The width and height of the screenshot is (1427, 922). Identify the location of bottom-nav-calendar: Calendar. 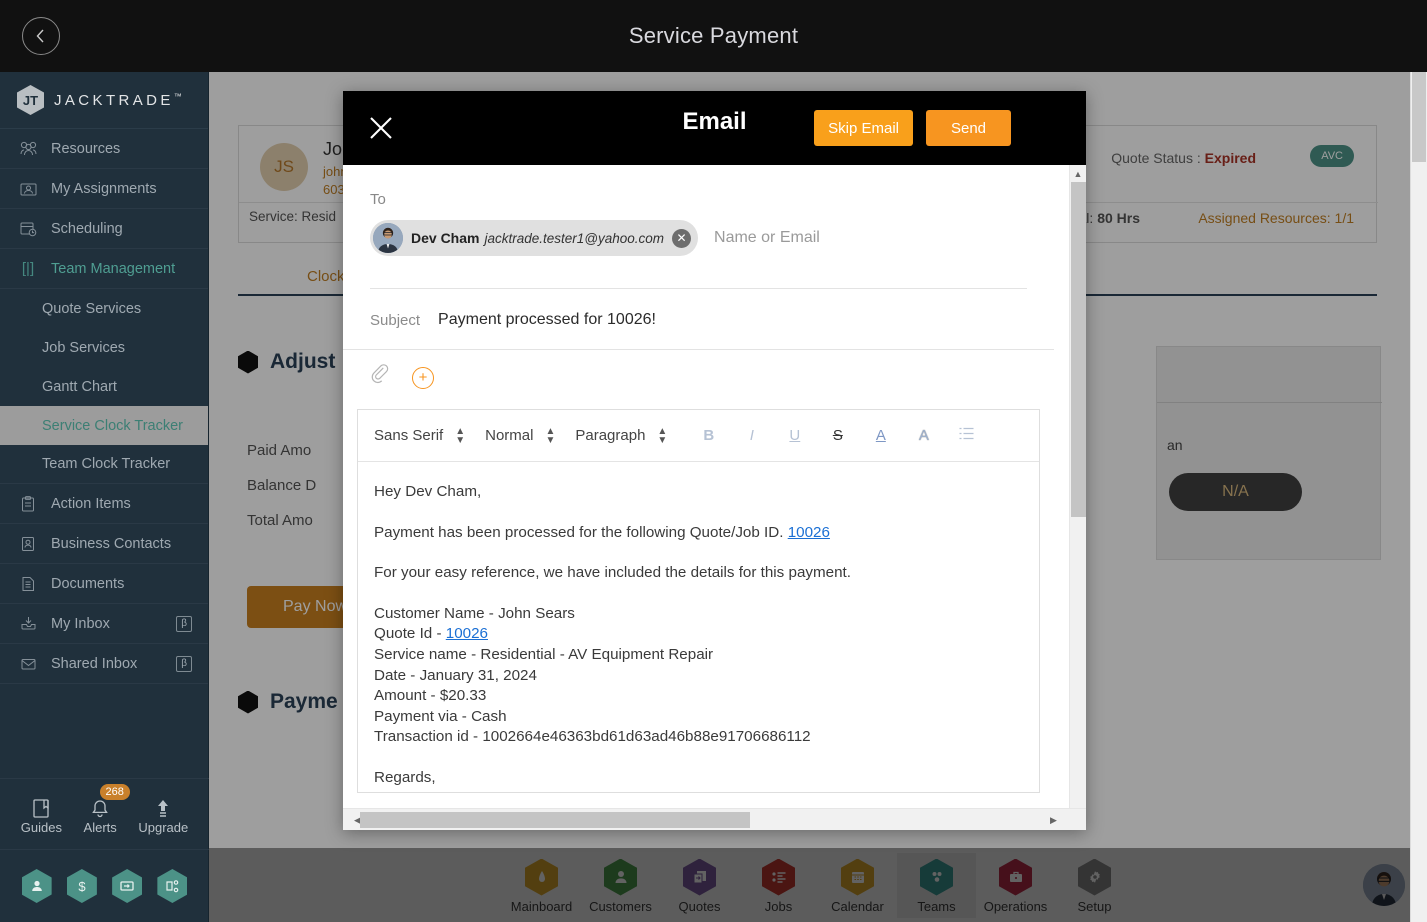
(857, 885).